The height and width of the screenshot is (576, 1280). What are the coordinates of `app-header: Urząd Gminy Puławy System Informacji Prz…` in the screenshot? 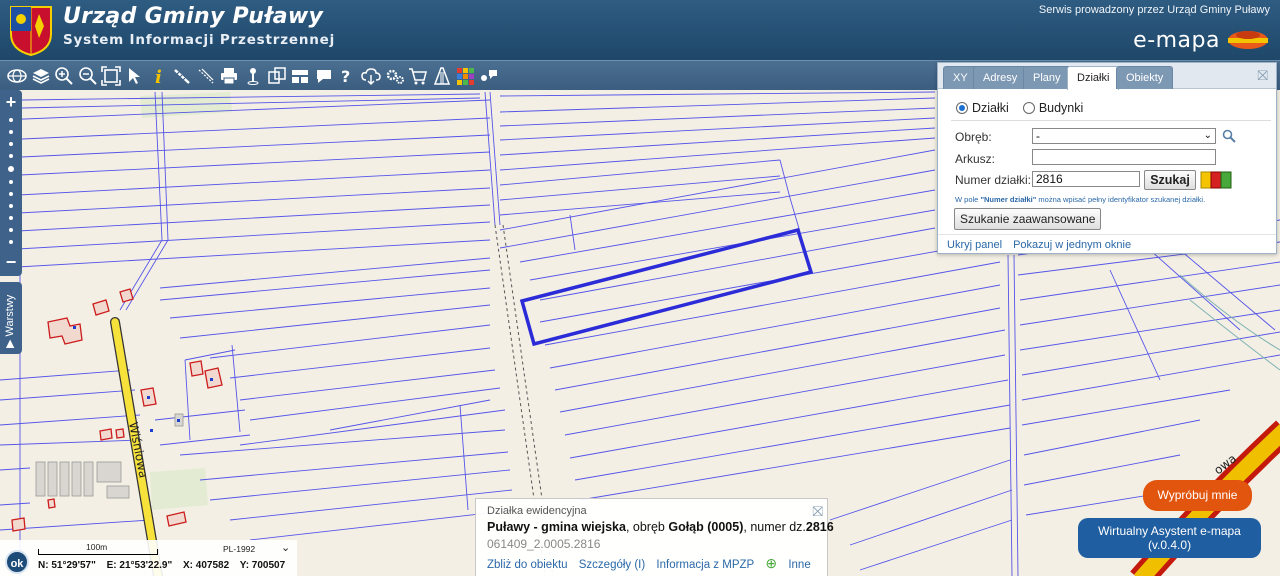 It's located at (640, 30).